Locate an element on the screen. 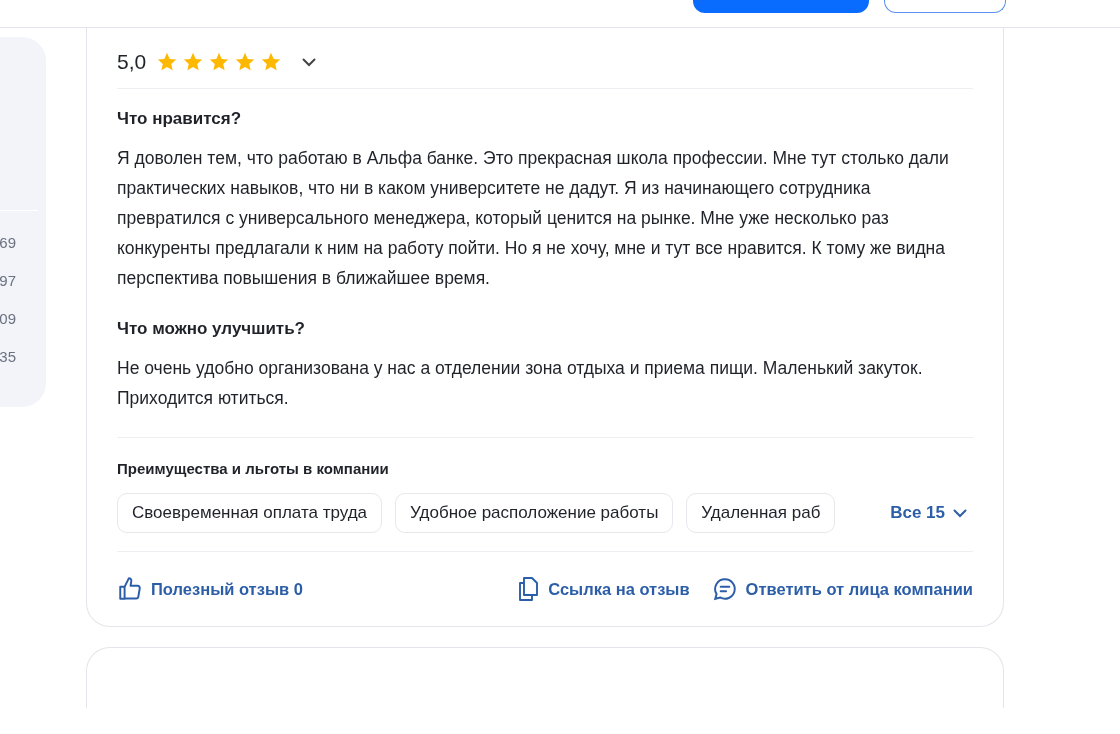  helpful-button: Полезный отзыв 0 is located at coordinates (210, 589).